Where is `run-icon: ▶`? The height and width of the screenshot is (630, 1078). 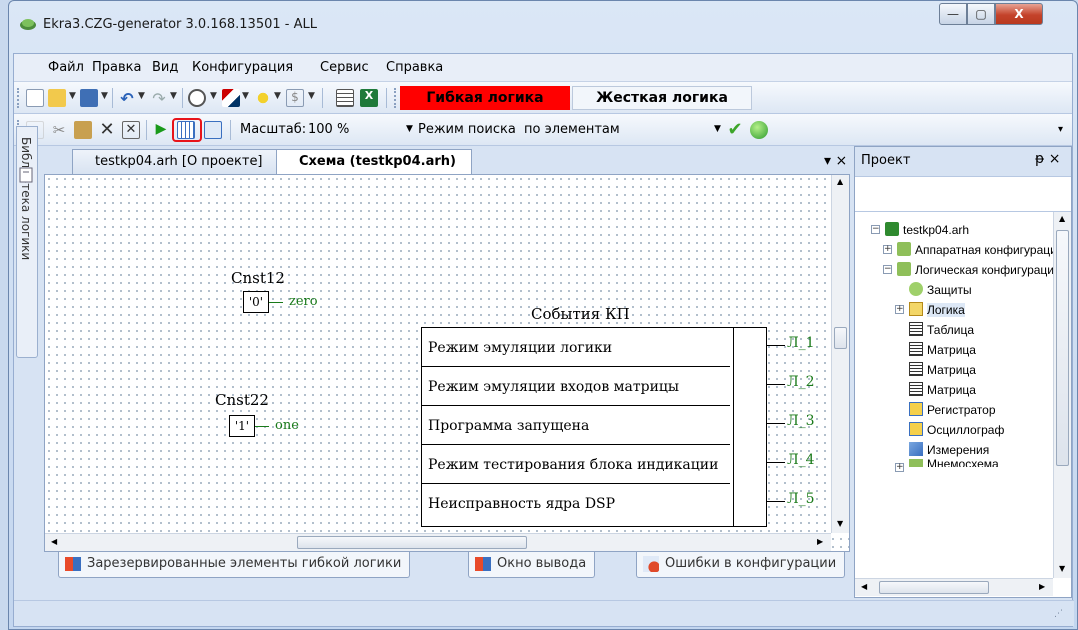
run-icon: ▶ is located at coordinates (161, 130).